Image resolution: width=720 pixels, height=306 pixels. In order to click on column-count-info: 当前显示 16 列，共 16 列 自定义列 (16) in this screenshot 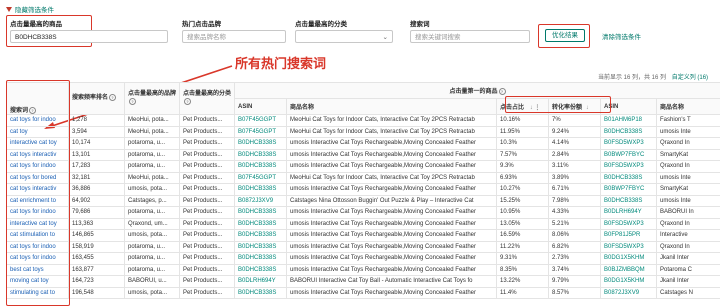, I will do `click(653, 76)`.